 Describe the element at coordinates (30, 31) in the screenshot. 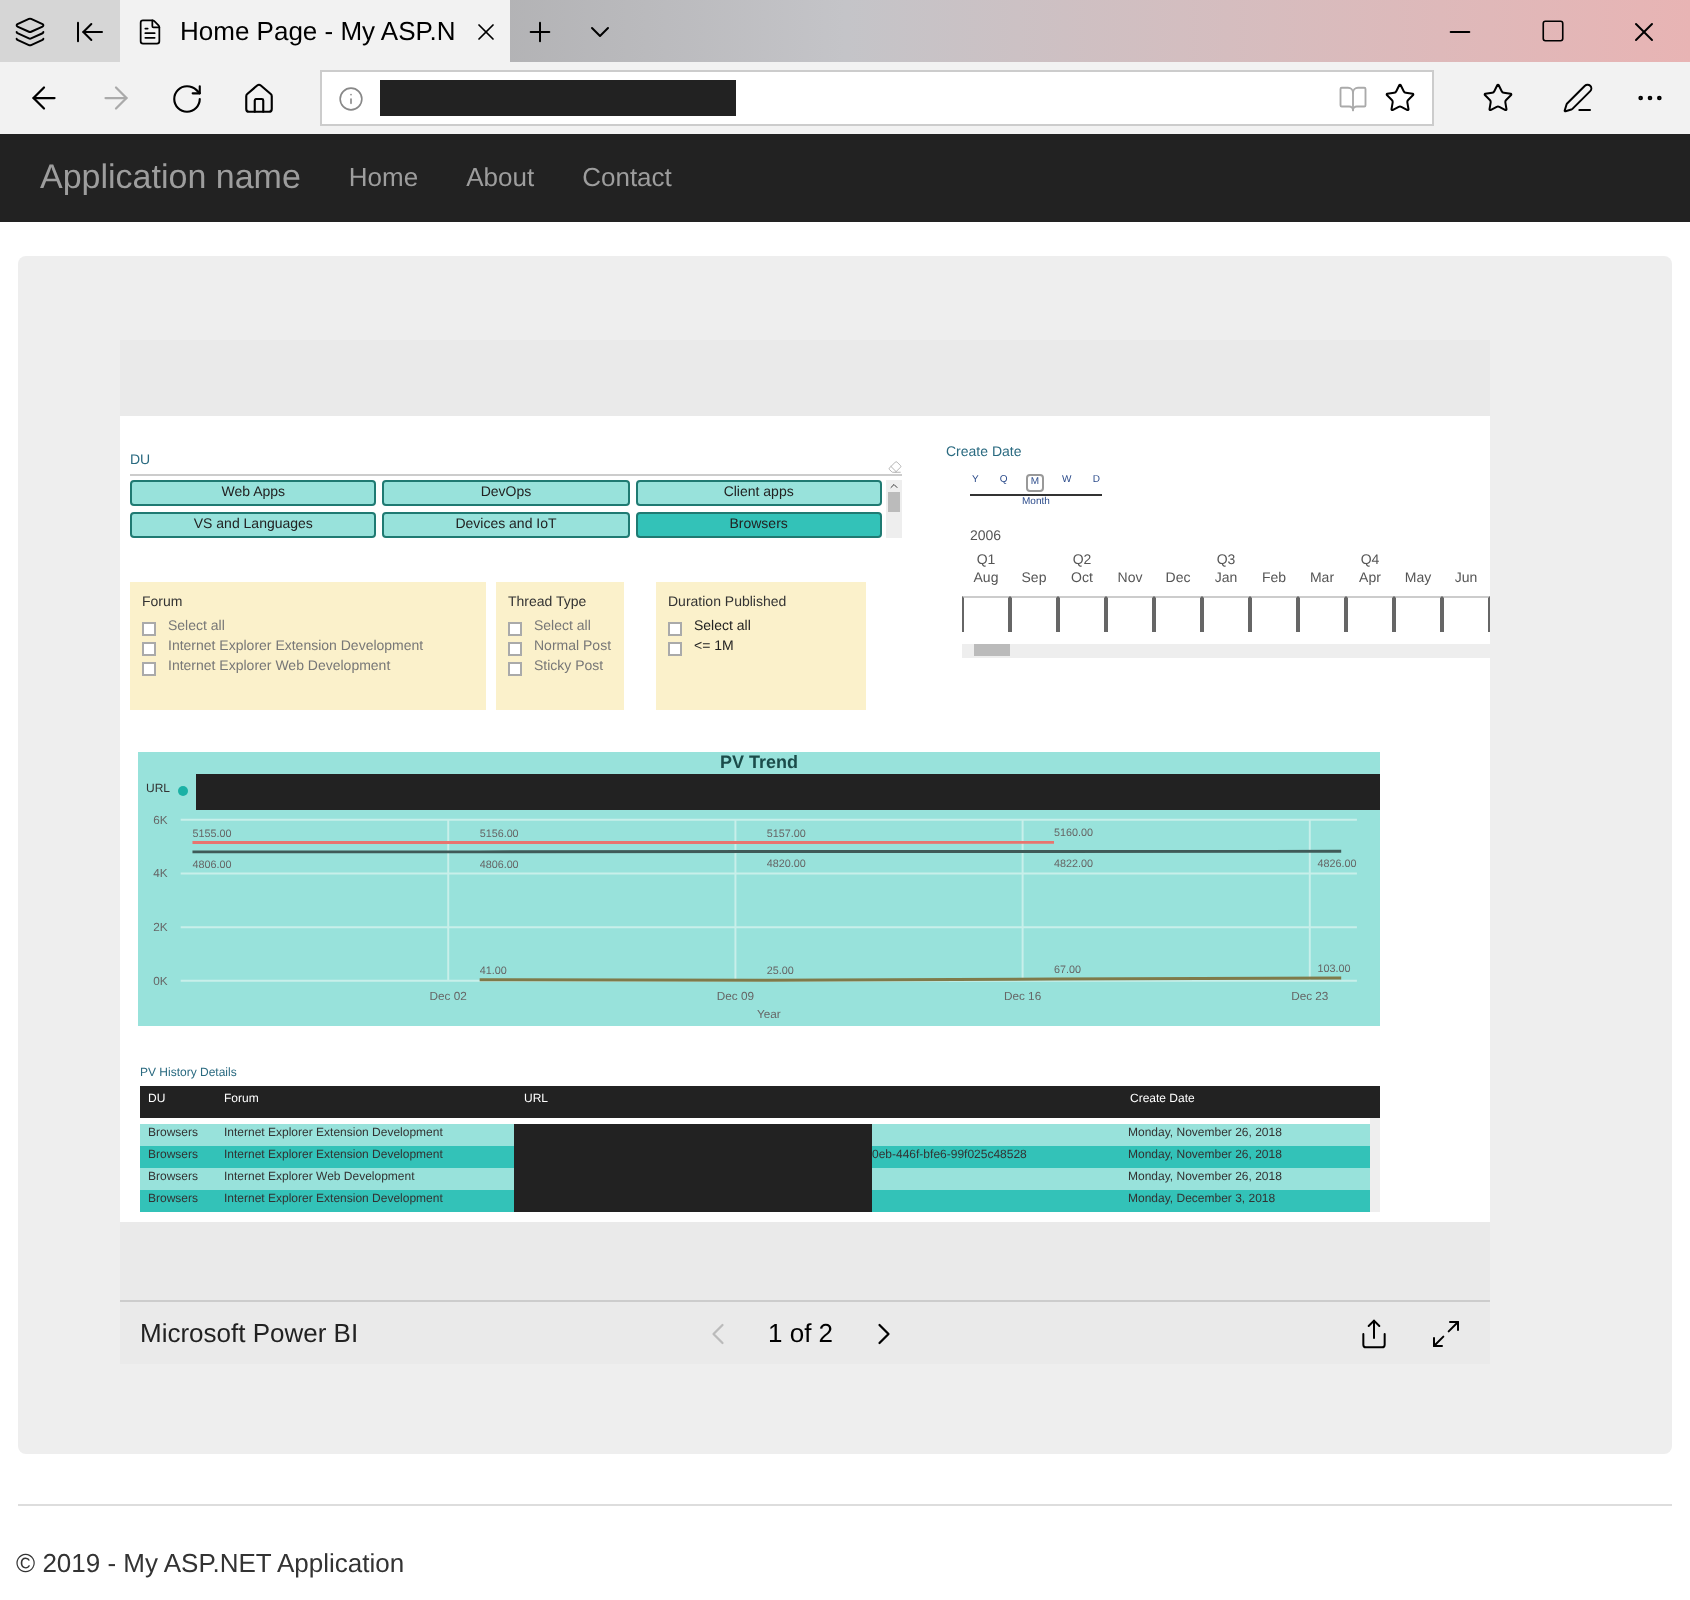

I see `tabs-icon` at that location.